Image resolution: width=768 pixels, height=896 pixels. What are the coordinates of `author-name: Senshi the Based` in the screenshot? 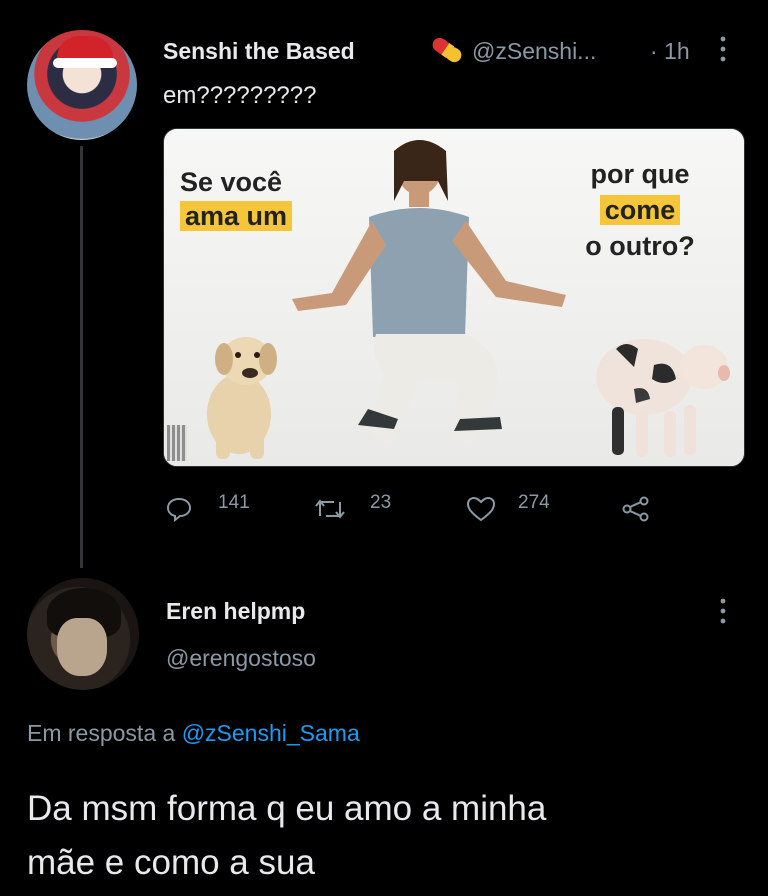 It's located at (259, 51).